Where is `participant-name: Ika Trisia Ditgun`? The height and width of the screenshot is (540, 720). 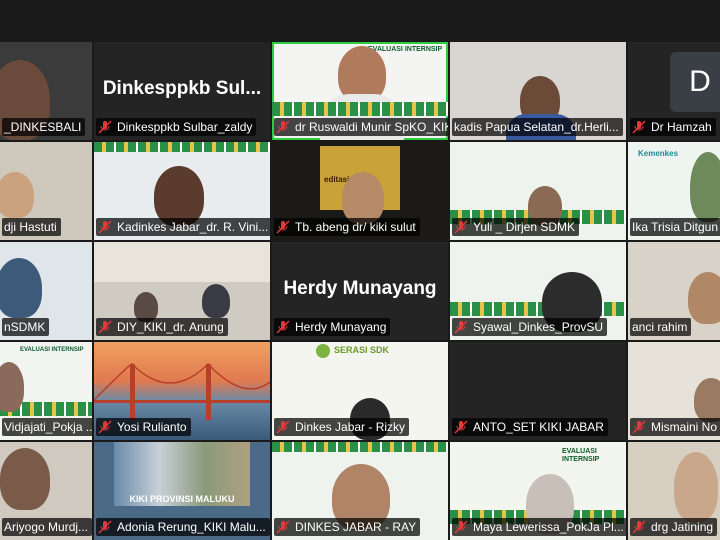 participant-name: Ika Trisia Ditgun is located at coordinates (675, 227).